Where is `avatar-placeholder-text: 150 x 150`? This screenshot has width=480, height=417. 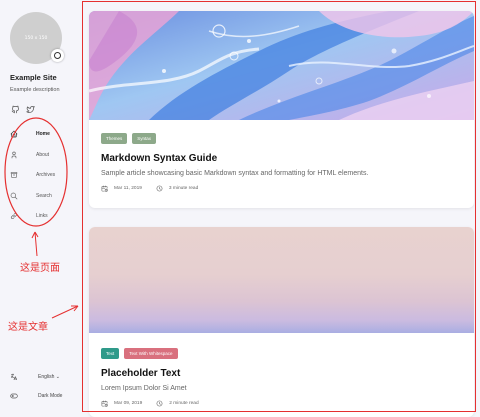 avatar-placeholder-text: 150 x 150 is located at coordinates (36, 38).